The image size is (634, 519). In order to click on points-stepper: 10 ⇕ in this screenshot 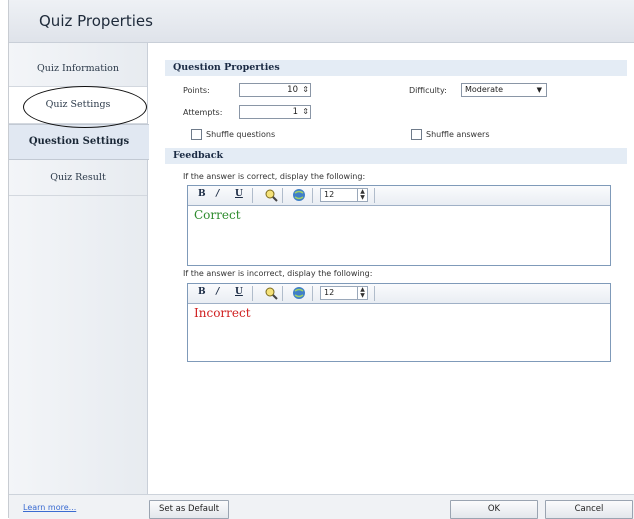, I will do `click(275, 90)`.